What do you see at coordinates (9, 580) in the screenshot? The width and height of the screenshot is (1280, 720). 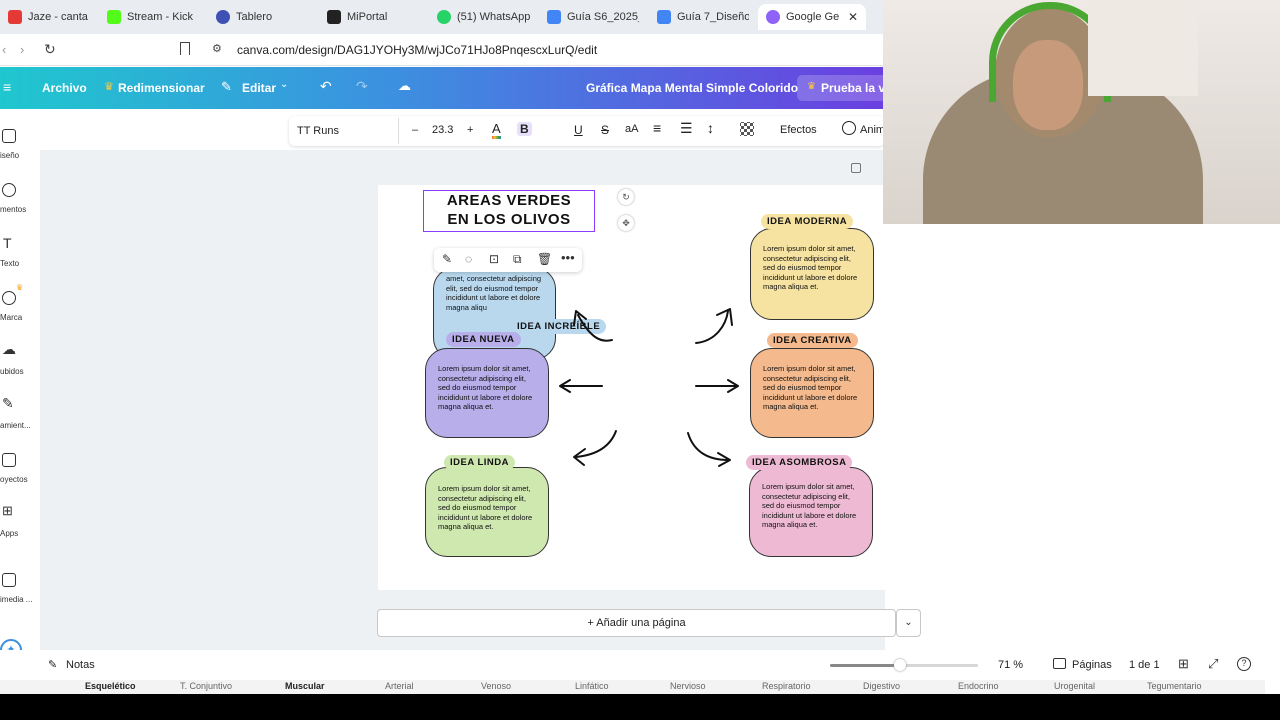 I see `media-icon` at bounding box center [9, 580].